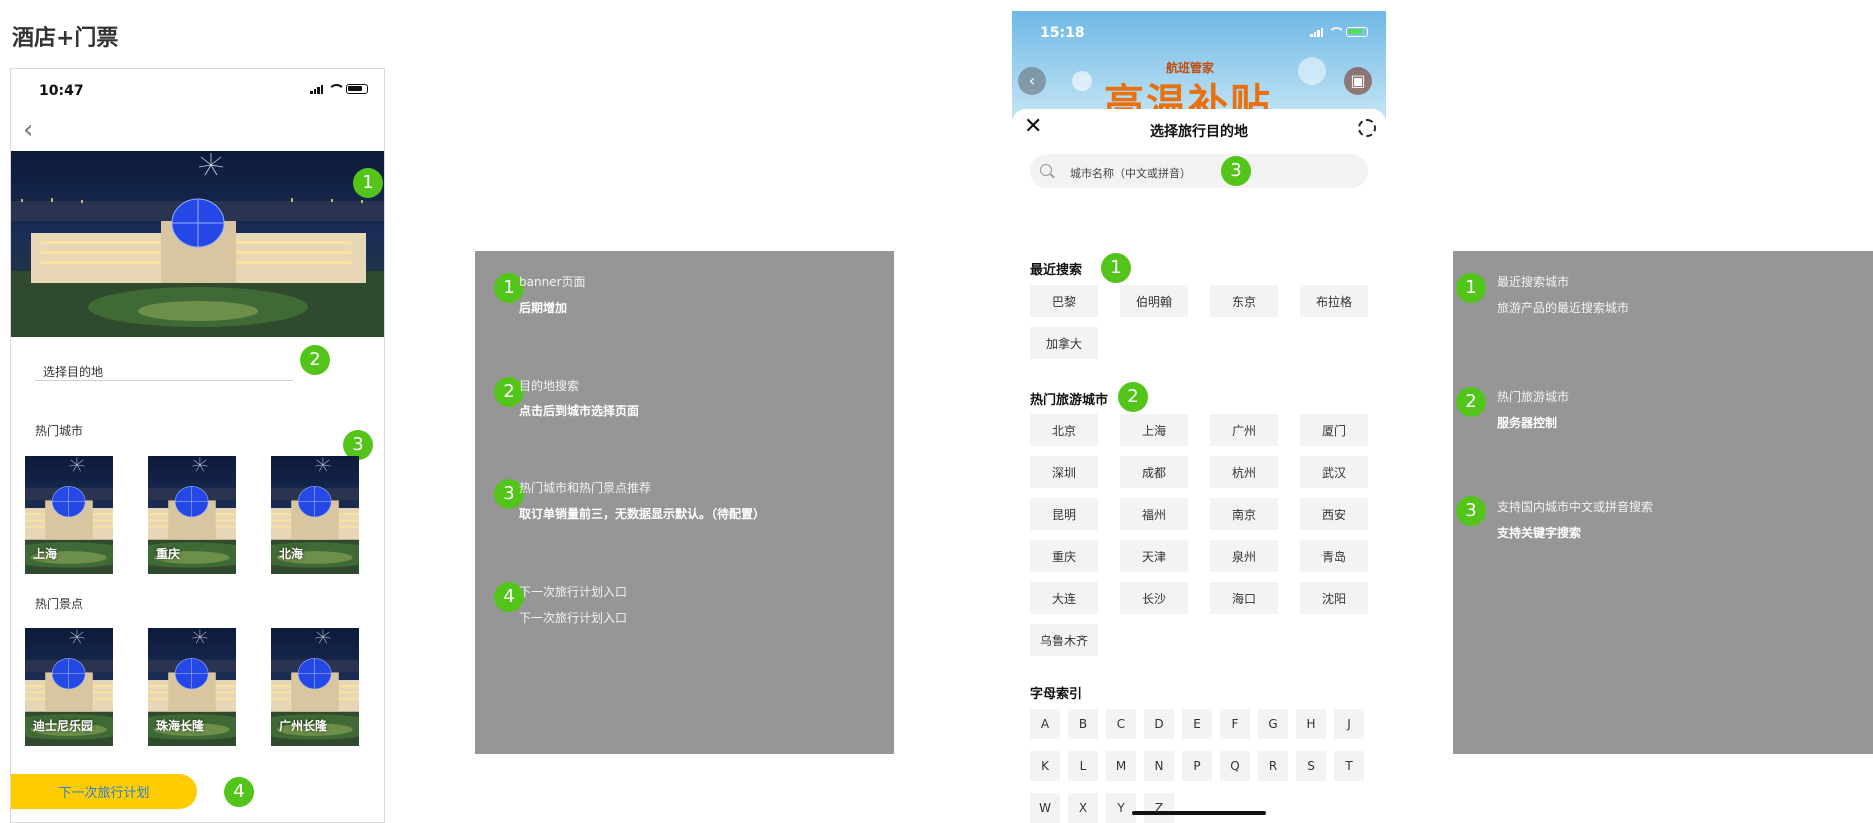 Image resolution: width=1873 pixels, height=823 pixels. I want to click on status-bar: 10:47, so click(197, 88).